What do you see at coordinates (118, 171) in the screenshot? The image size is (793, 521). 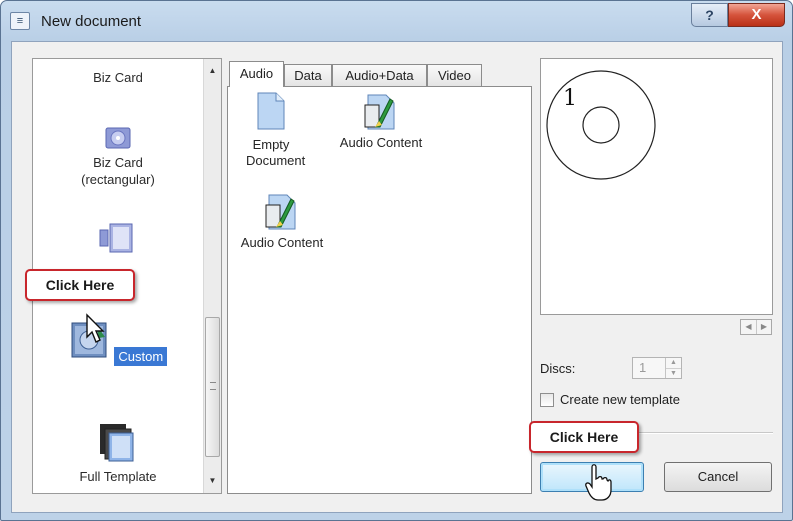 I see `template-label: Biz Card (rectangular)` at bounding box center [118, 171].